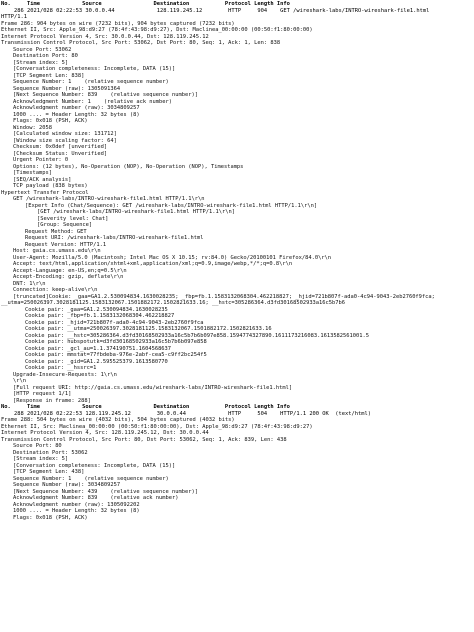 The width and height of the screenshot is (474, 632). Describe the element at coordinates (50, 517) in the screenshot. I see `packet-detail-line: Flags: 0x018 (PSH, ACK)` at that location.